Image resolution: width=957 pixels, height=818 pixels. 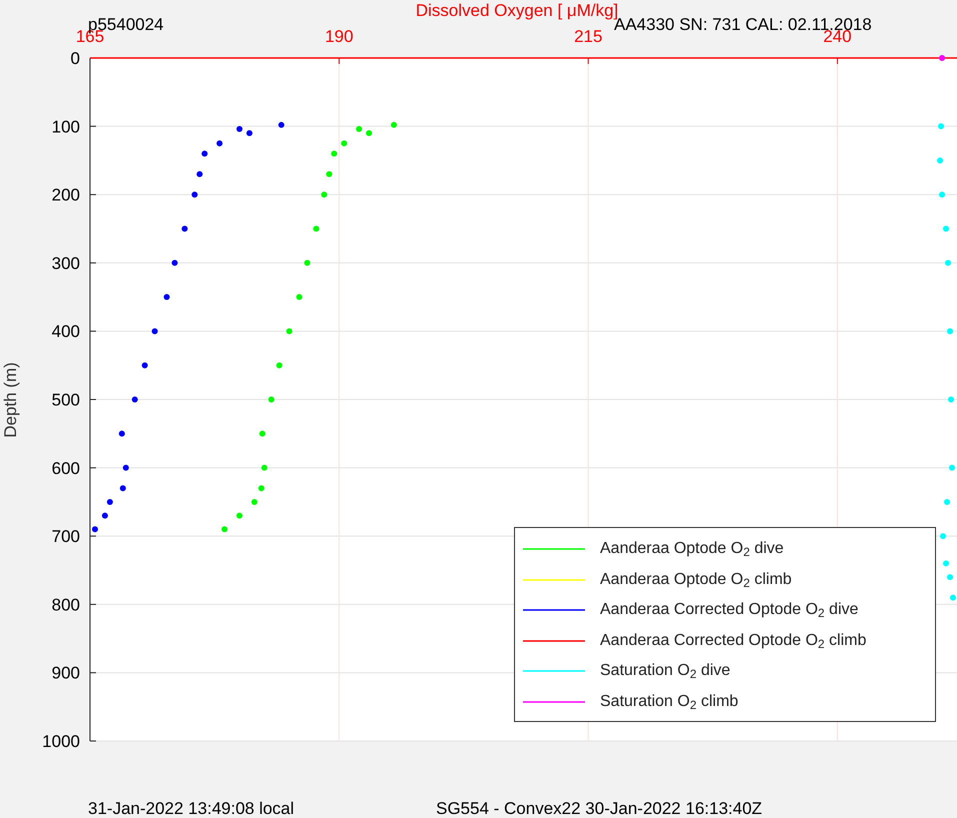 I want to click on axis-tick-label: 300, so click(x=66, y=263).